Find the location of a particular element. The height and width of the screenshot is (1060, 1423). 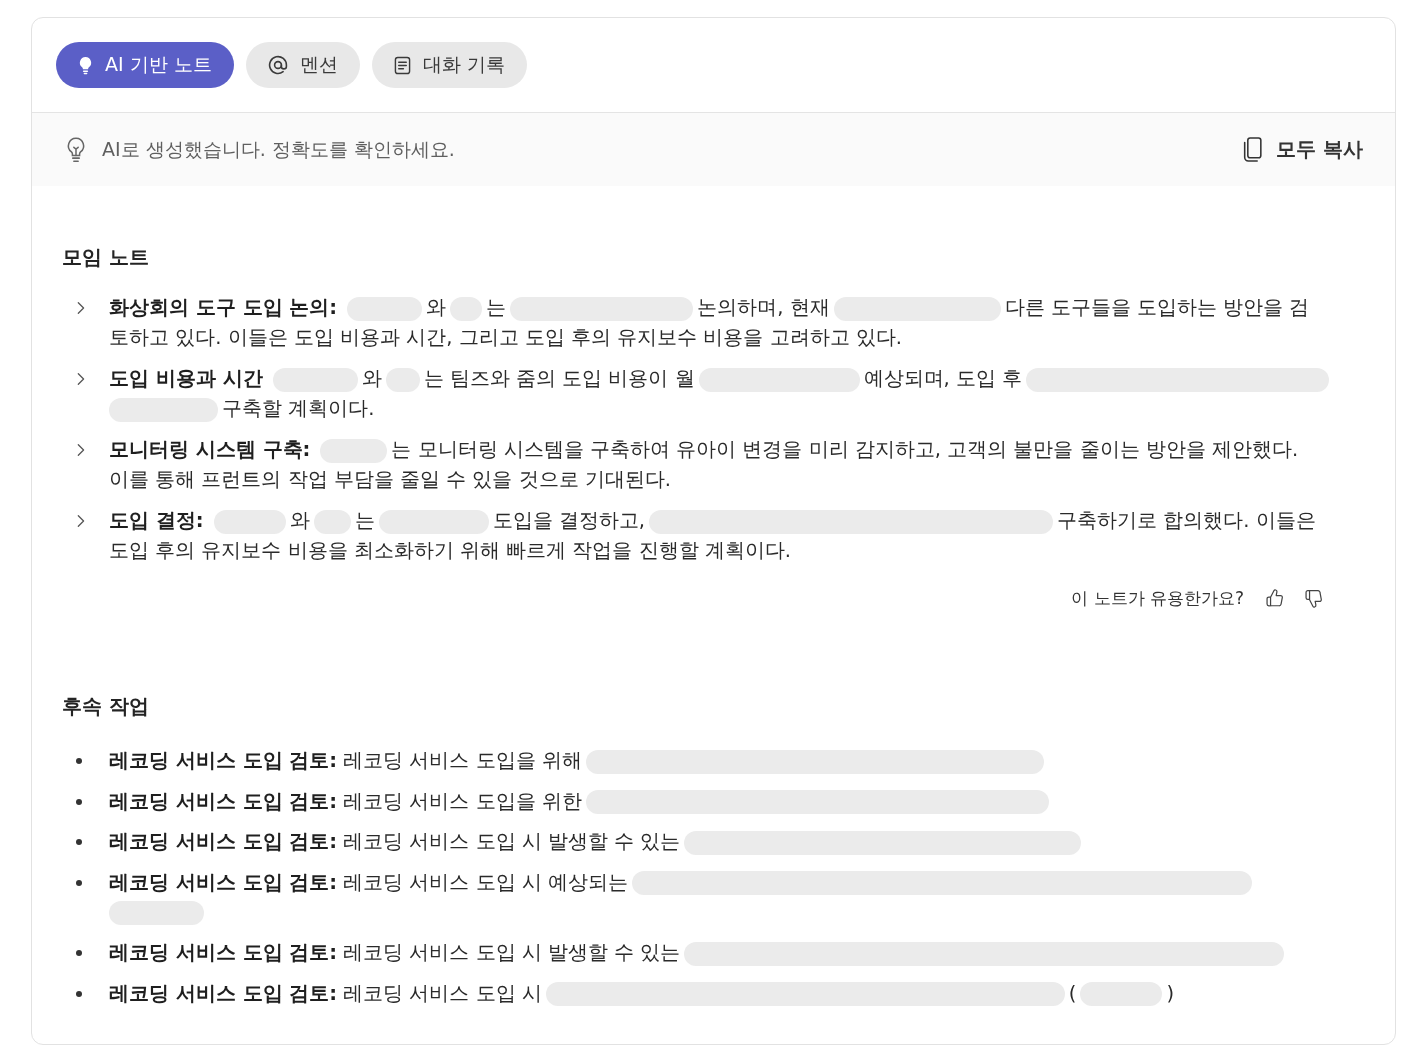

note-text: 논의하며, 현재 is located at coordinates (763, 307).